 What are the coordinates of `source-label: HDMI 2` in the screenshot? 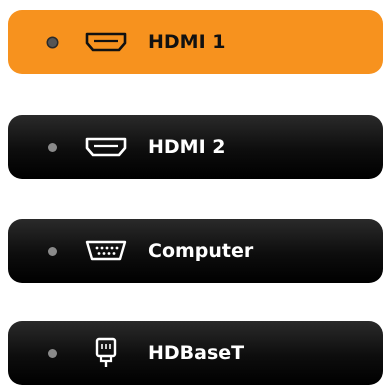 It's located at (187, 147).